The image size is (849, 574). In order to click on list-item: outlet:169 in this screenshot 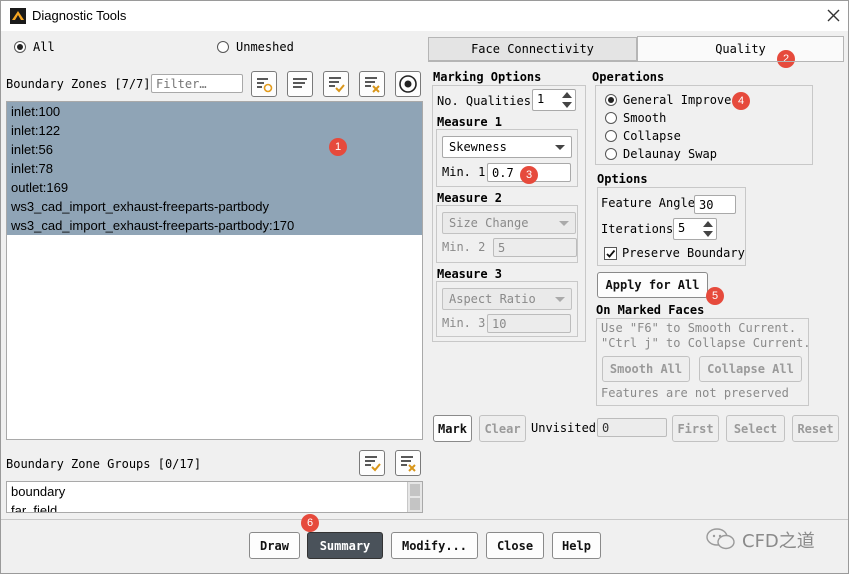, I will do `click(214, 187)`.